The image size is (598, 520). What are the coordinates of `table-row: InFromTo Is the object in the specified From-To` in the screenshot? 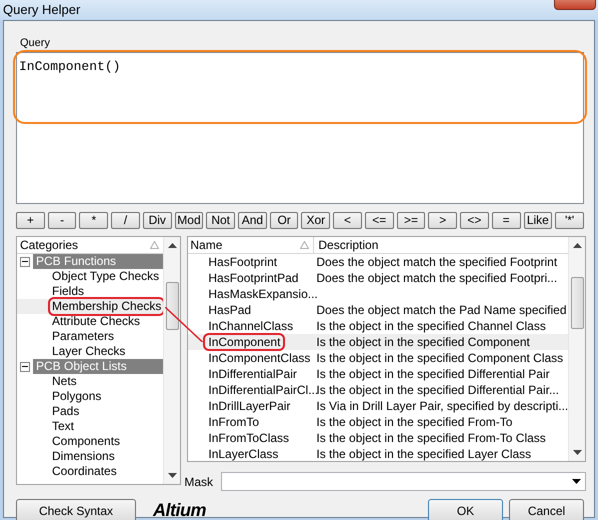 It's located at (378, 422).